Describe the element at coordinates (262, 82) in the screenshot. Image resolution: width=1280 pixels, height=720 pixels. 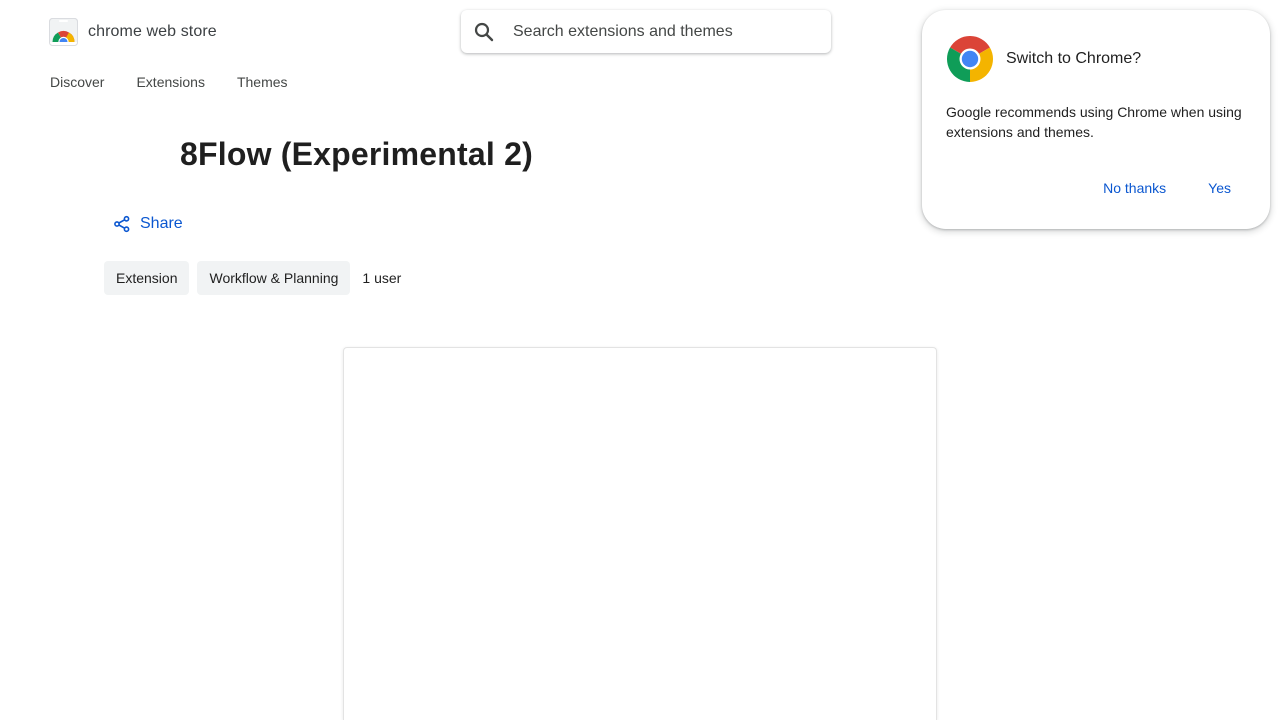
I see `nav-themes: Themes` at that location.